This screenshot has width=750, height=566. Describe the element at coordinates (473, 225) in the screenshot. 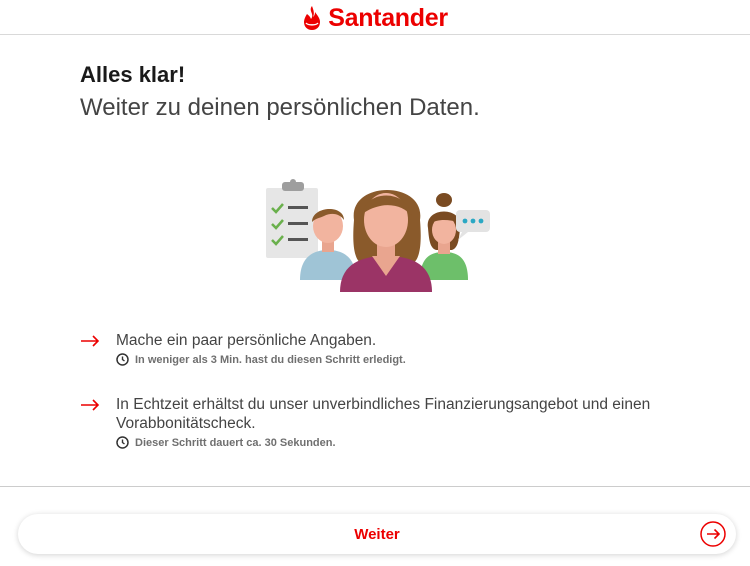

I see `chat-bubble-icon` at that location.